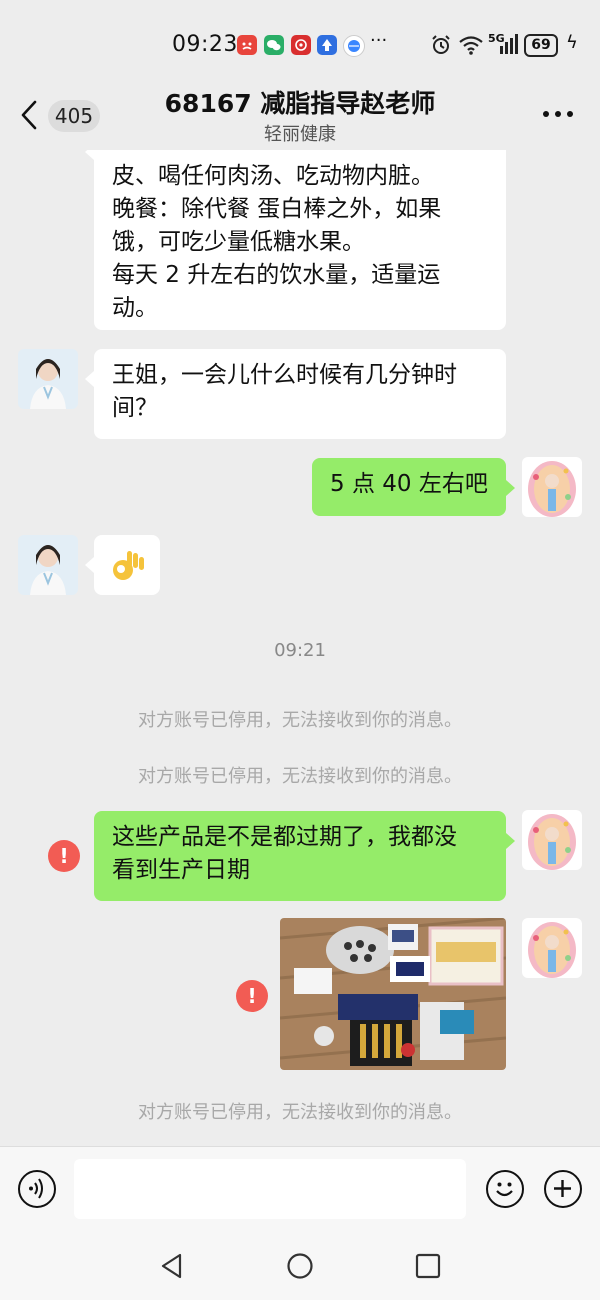  Describe the element at coordinates (135, 308) in the screenshot. I see `message-line: 动。` at that location.